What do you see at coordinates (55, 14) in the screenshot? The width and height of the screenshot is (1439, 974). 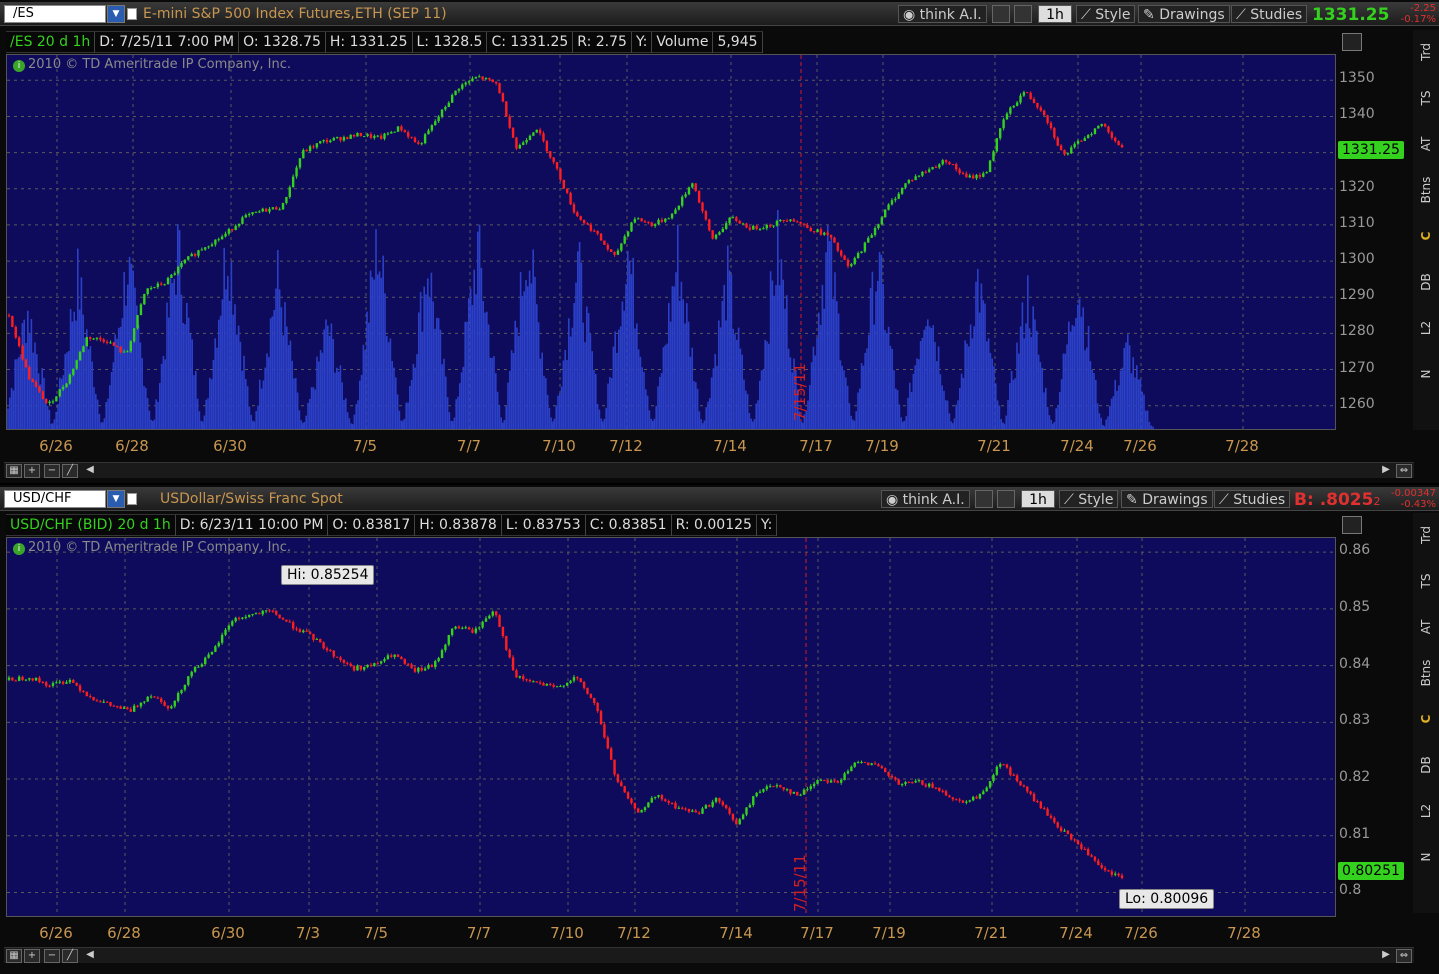 I see `es-symbol-input: /ES` at bounding box center [55, 14].